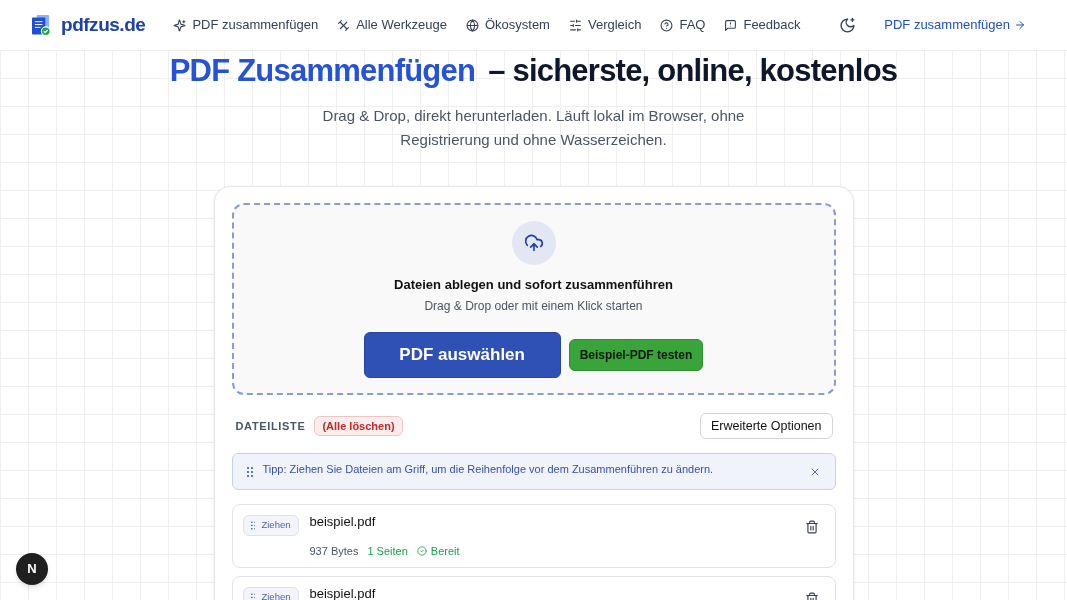 The width and height of the screenshot is (1067, 600). I want to click on sliders-icon, so click(575, 25).